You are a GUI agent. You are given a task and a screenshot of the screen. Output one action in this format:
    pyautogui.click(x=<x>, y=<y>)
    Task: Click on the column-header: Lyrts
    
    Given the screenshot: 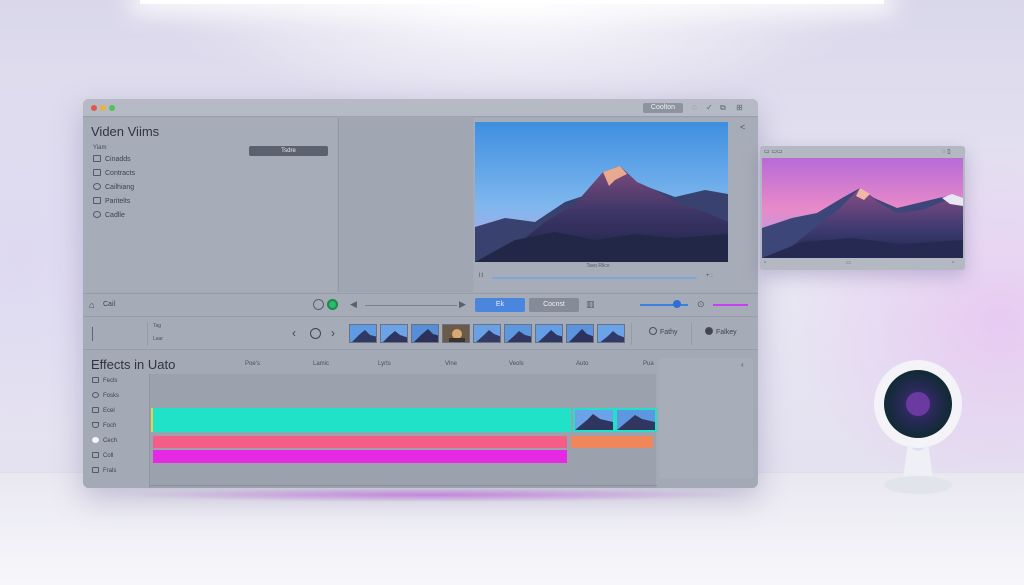 What is the action you would take?
    pyautogui.click(x=384, y=364)
    